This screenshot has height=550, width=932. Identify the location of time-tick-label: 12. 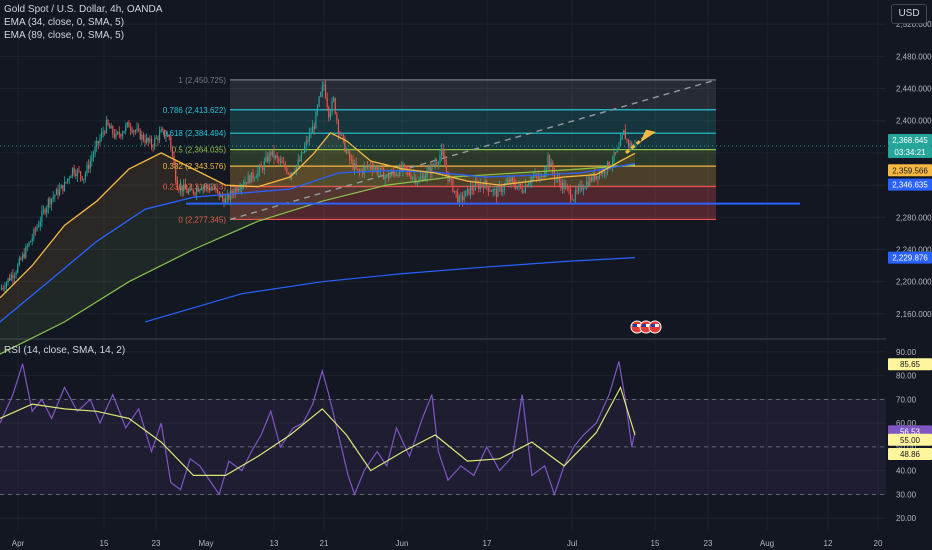
(828, 543).